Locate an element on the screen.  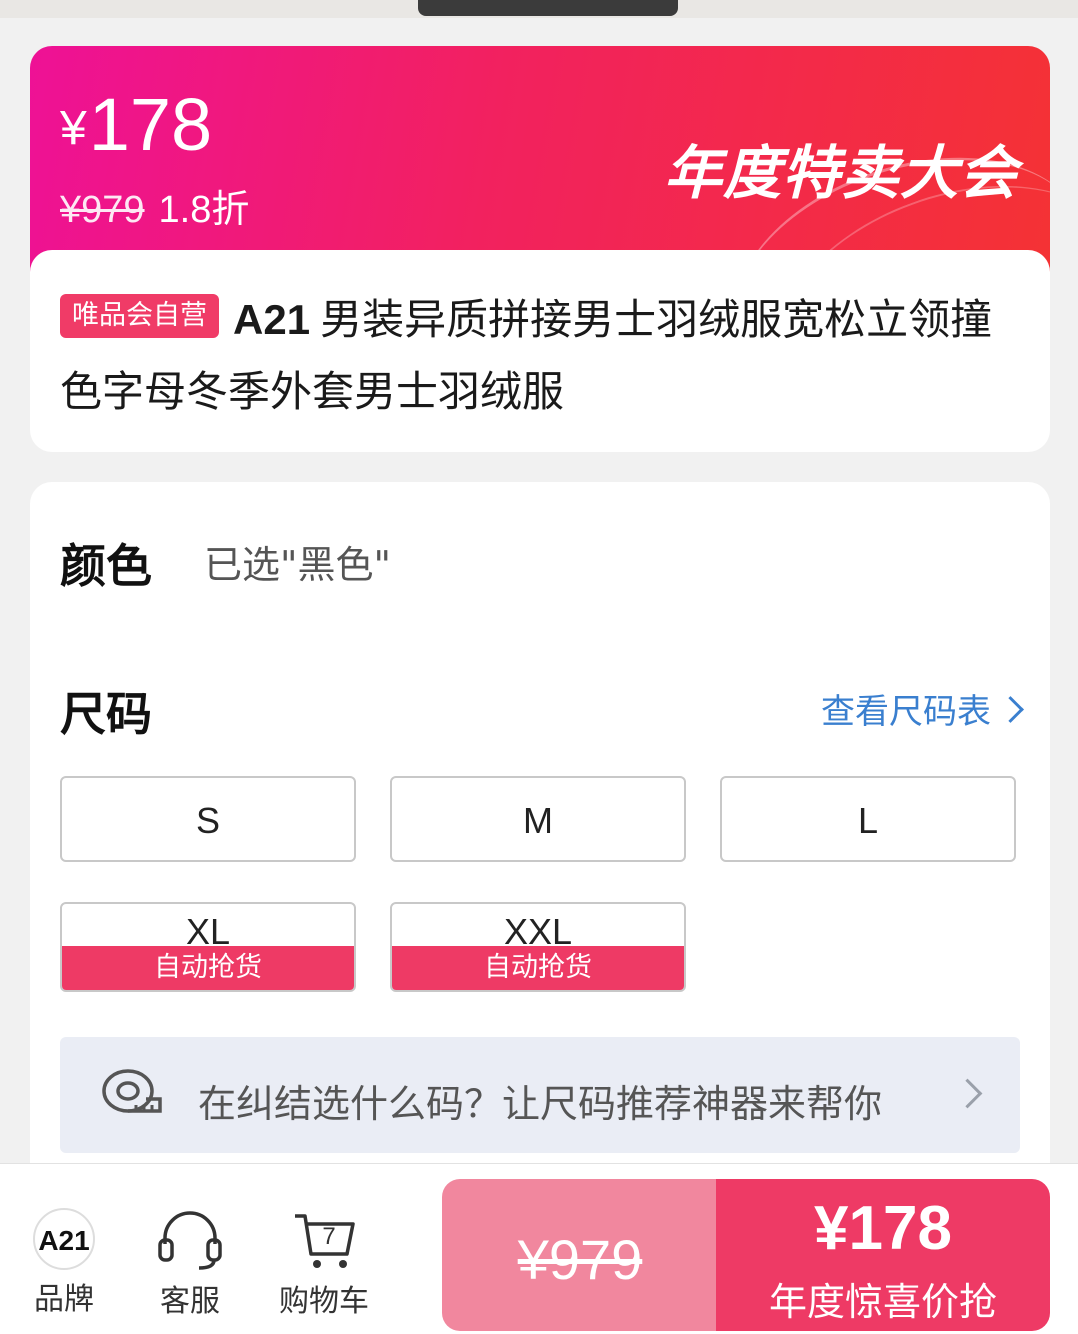
size-chart-link: 查看尺码表 is located at coordinates (922, 708).